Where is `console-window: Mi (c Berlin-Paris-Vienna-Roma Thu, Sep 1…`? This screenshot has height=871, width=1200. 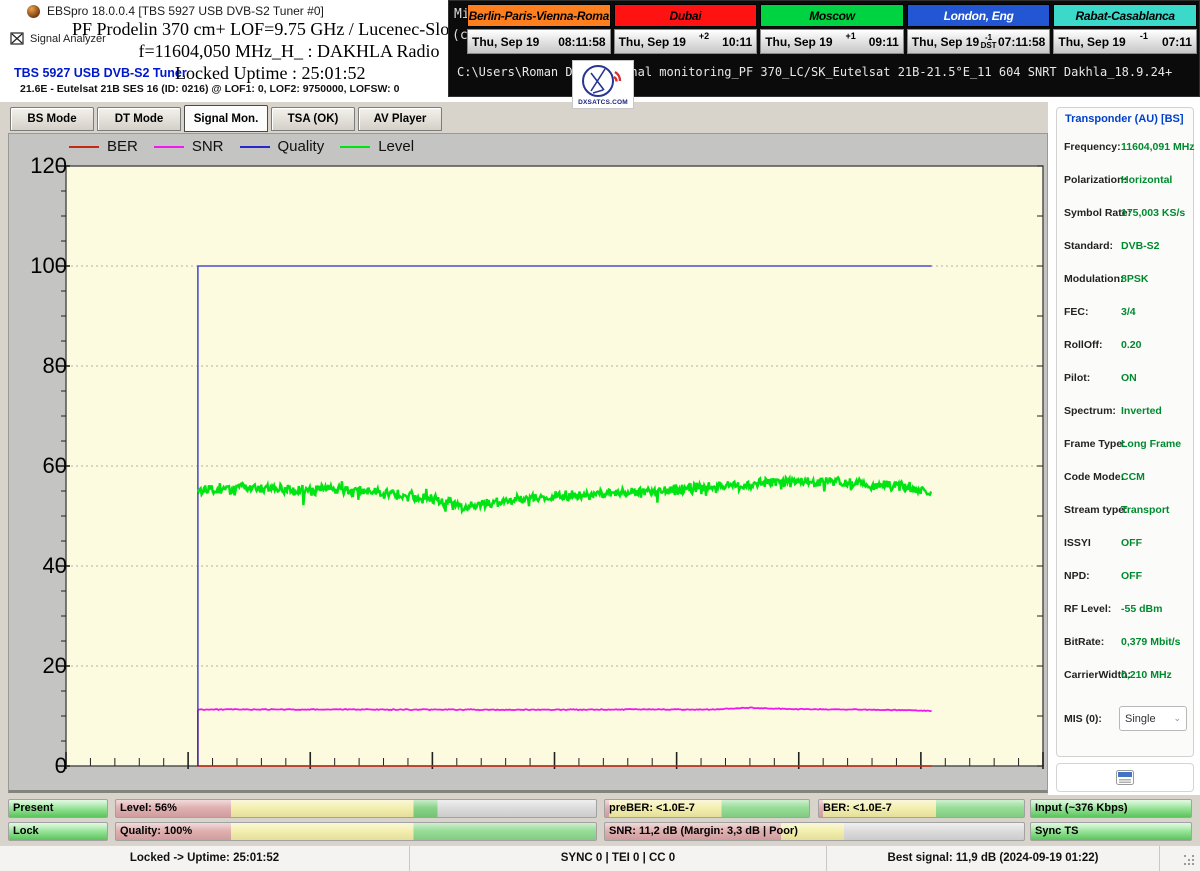
console-window: Mi (c Berlin-Paris-Vienna-Roma Thu, Sep 1… is located at coordinates (824, 48).